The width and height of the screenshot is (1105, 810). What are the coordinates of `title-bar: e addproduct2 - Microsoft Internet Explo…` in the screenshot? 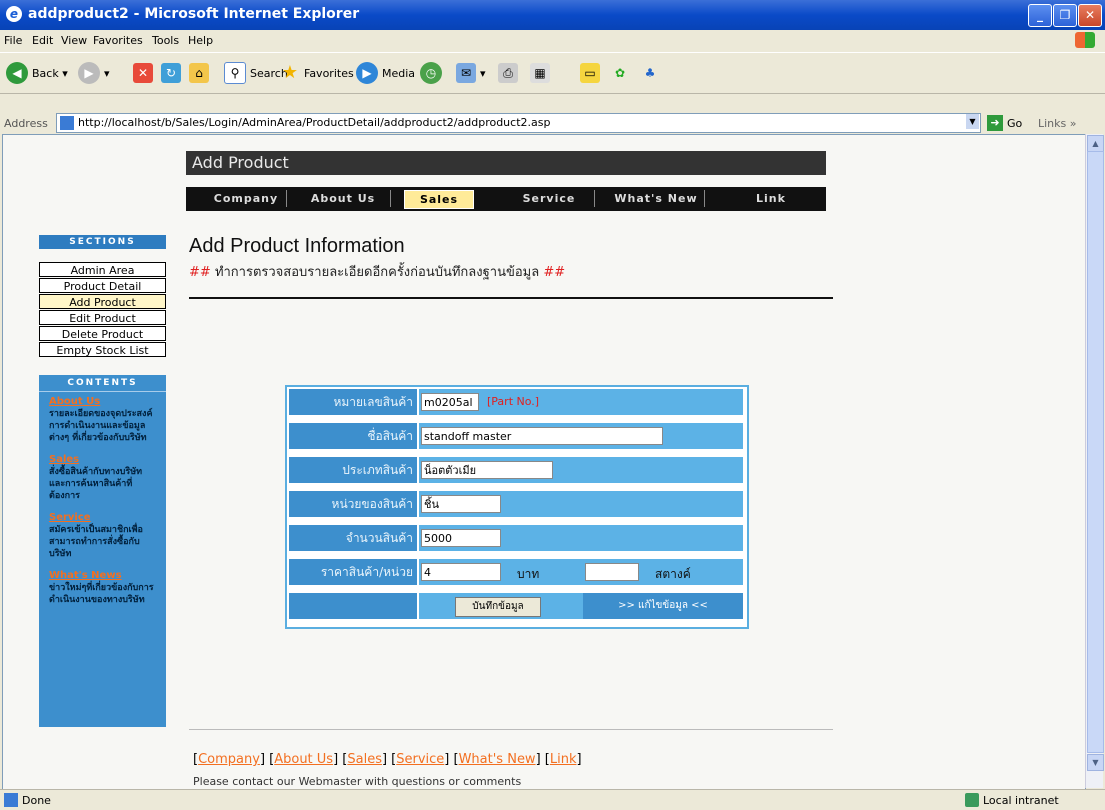 It's located at (552, 15).